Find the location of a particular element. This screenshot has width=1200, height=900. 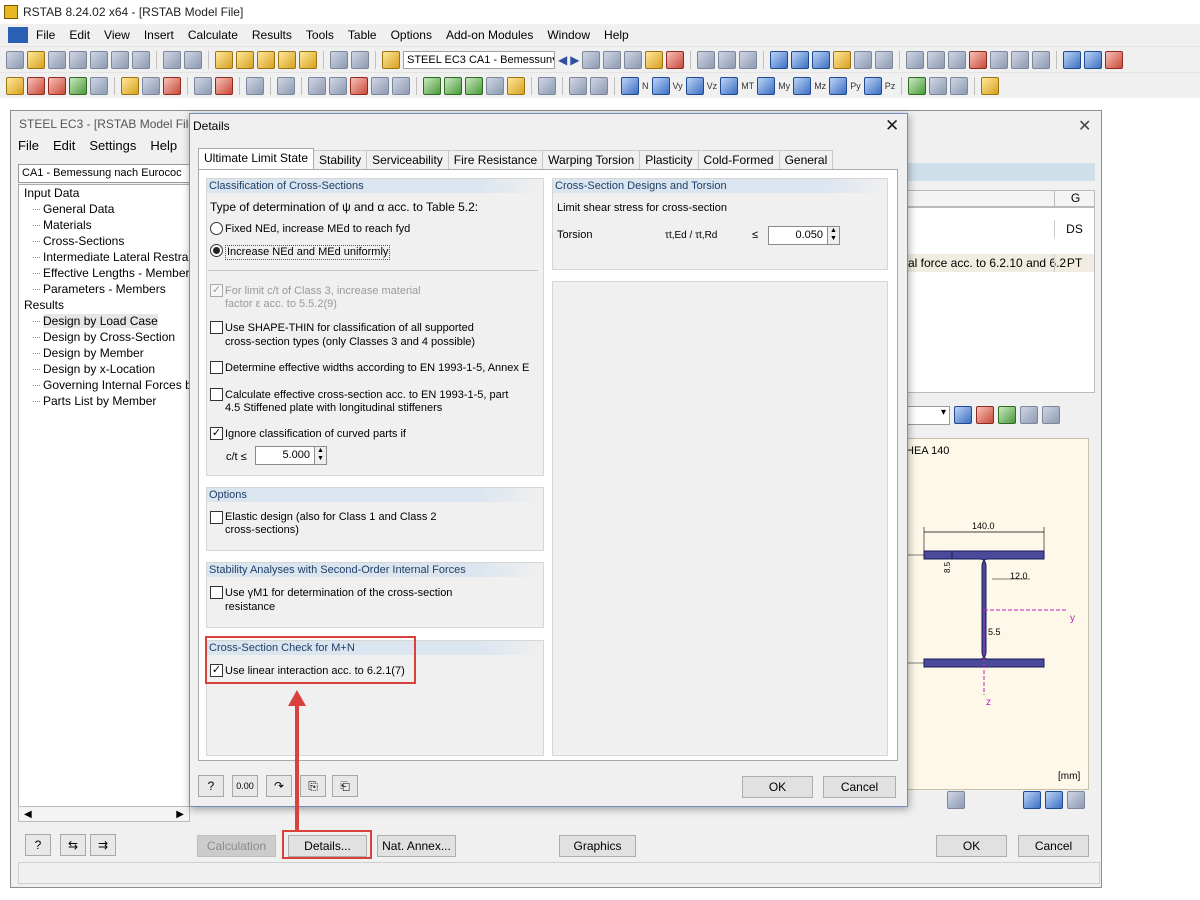

surface-icon is located at coordinates (599, 85).